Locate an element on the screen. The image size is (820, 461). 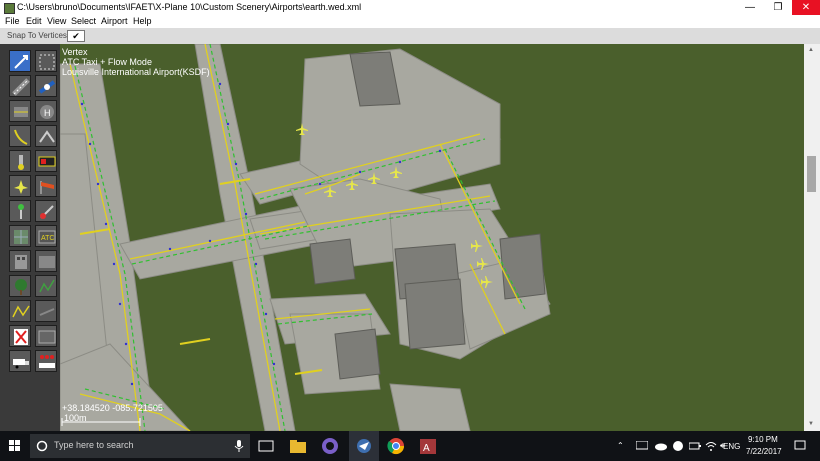
draped-line-tool-icon is located at coordinates (46, 286).